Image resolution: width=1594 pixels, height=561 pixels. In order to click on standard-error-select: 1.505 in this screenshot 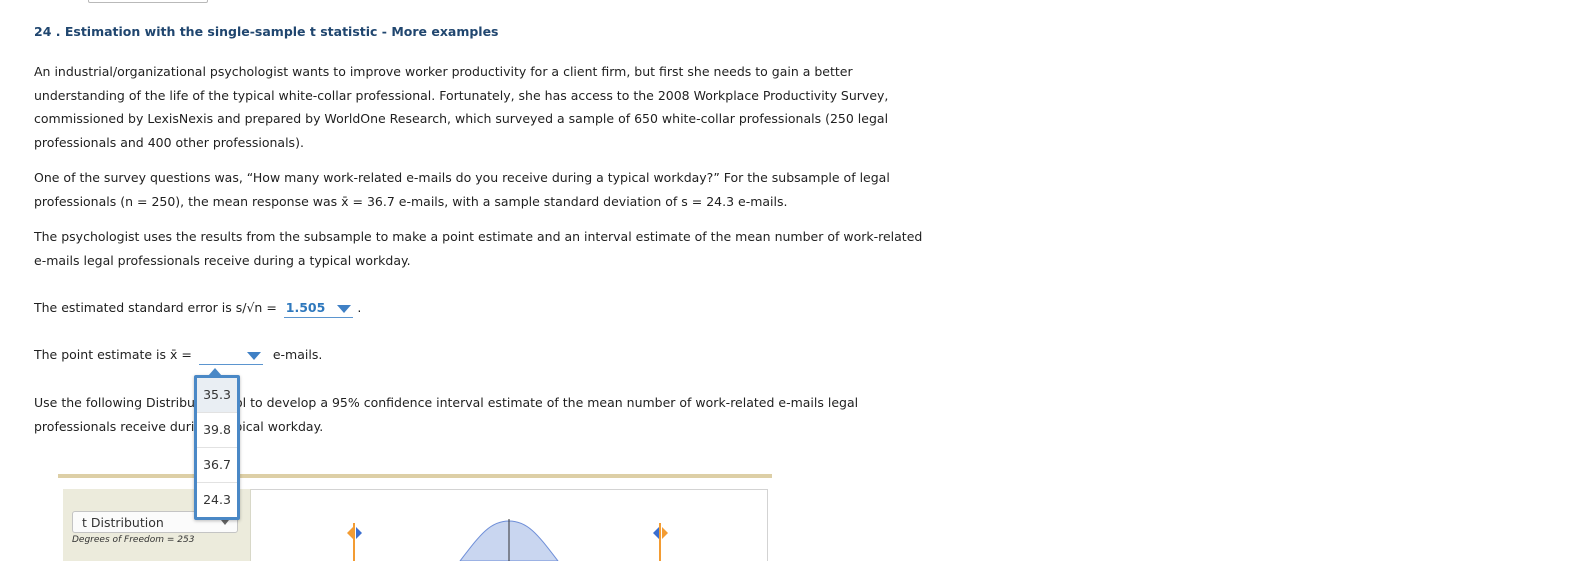, I will do `click(318, 308)`.